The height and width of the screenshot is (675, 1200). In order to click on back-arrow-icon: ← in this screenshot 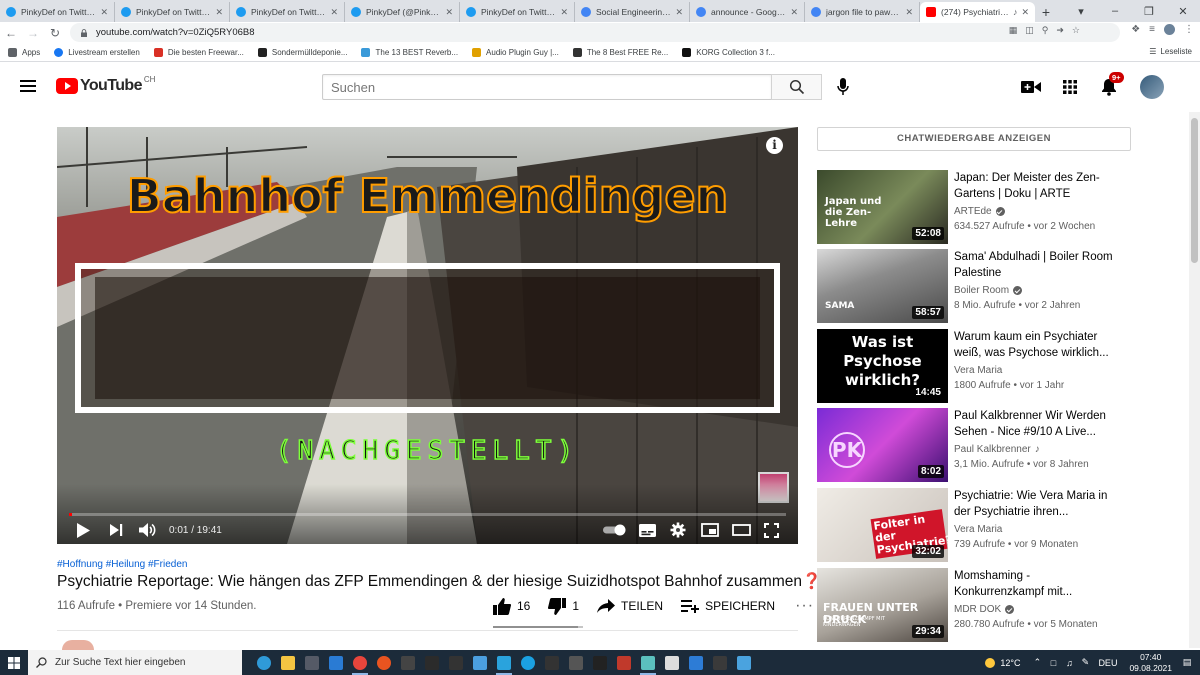, I will do `click(11, 33)`.